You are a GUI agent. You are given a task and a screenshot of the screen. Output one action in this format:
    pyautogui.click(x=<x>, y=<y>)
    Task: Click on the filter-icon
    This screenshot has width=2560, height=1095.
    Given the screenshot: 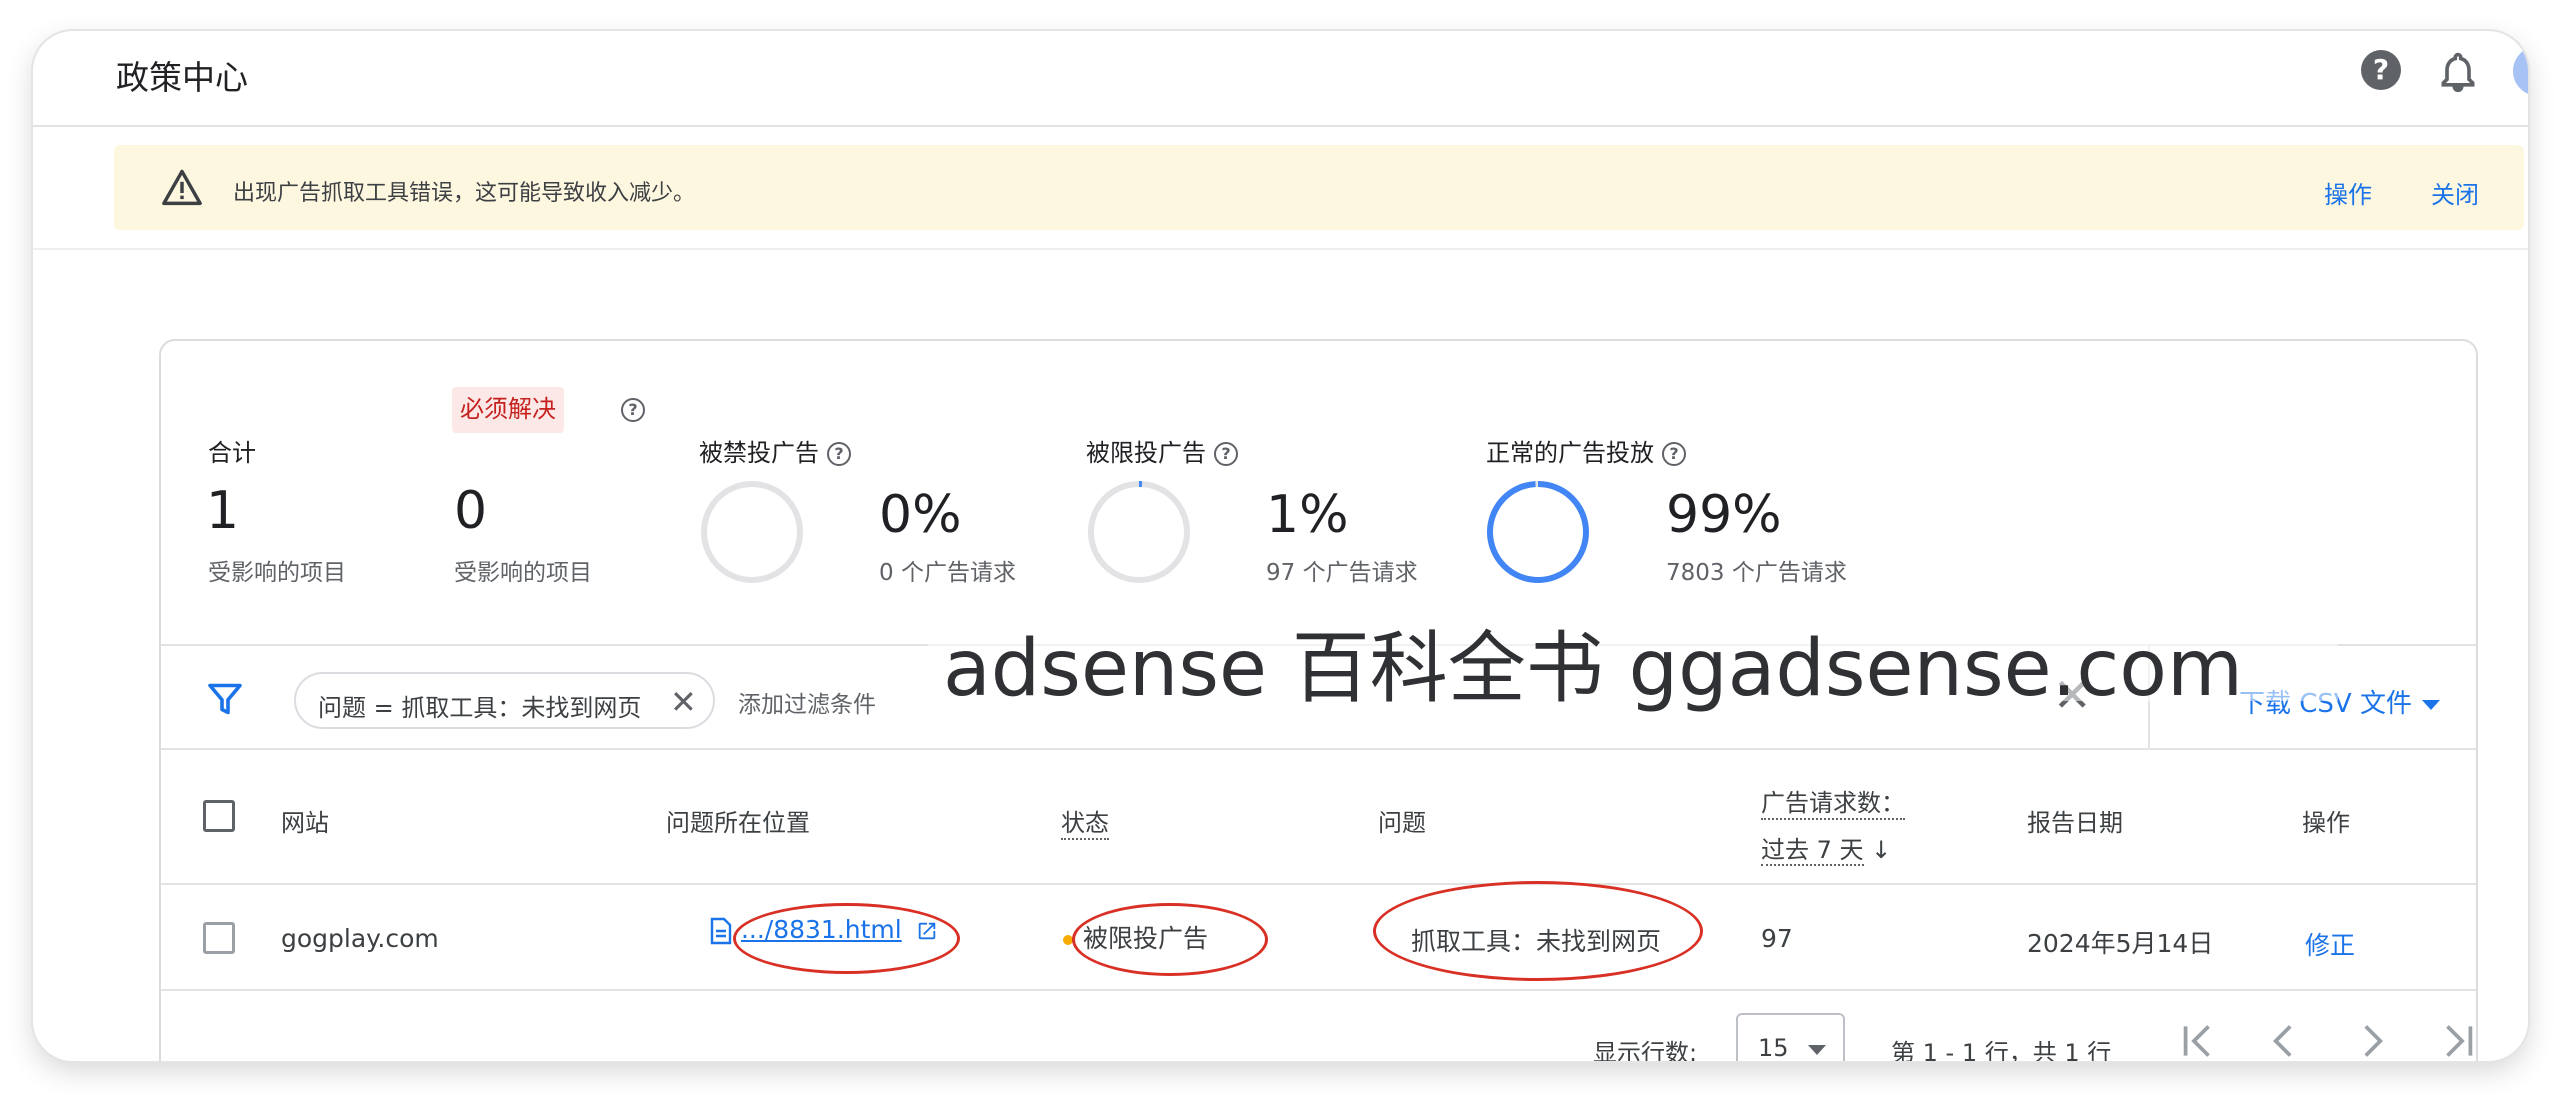 What is the action you would take?
    pyautogui.click(x=225, y=699)
    